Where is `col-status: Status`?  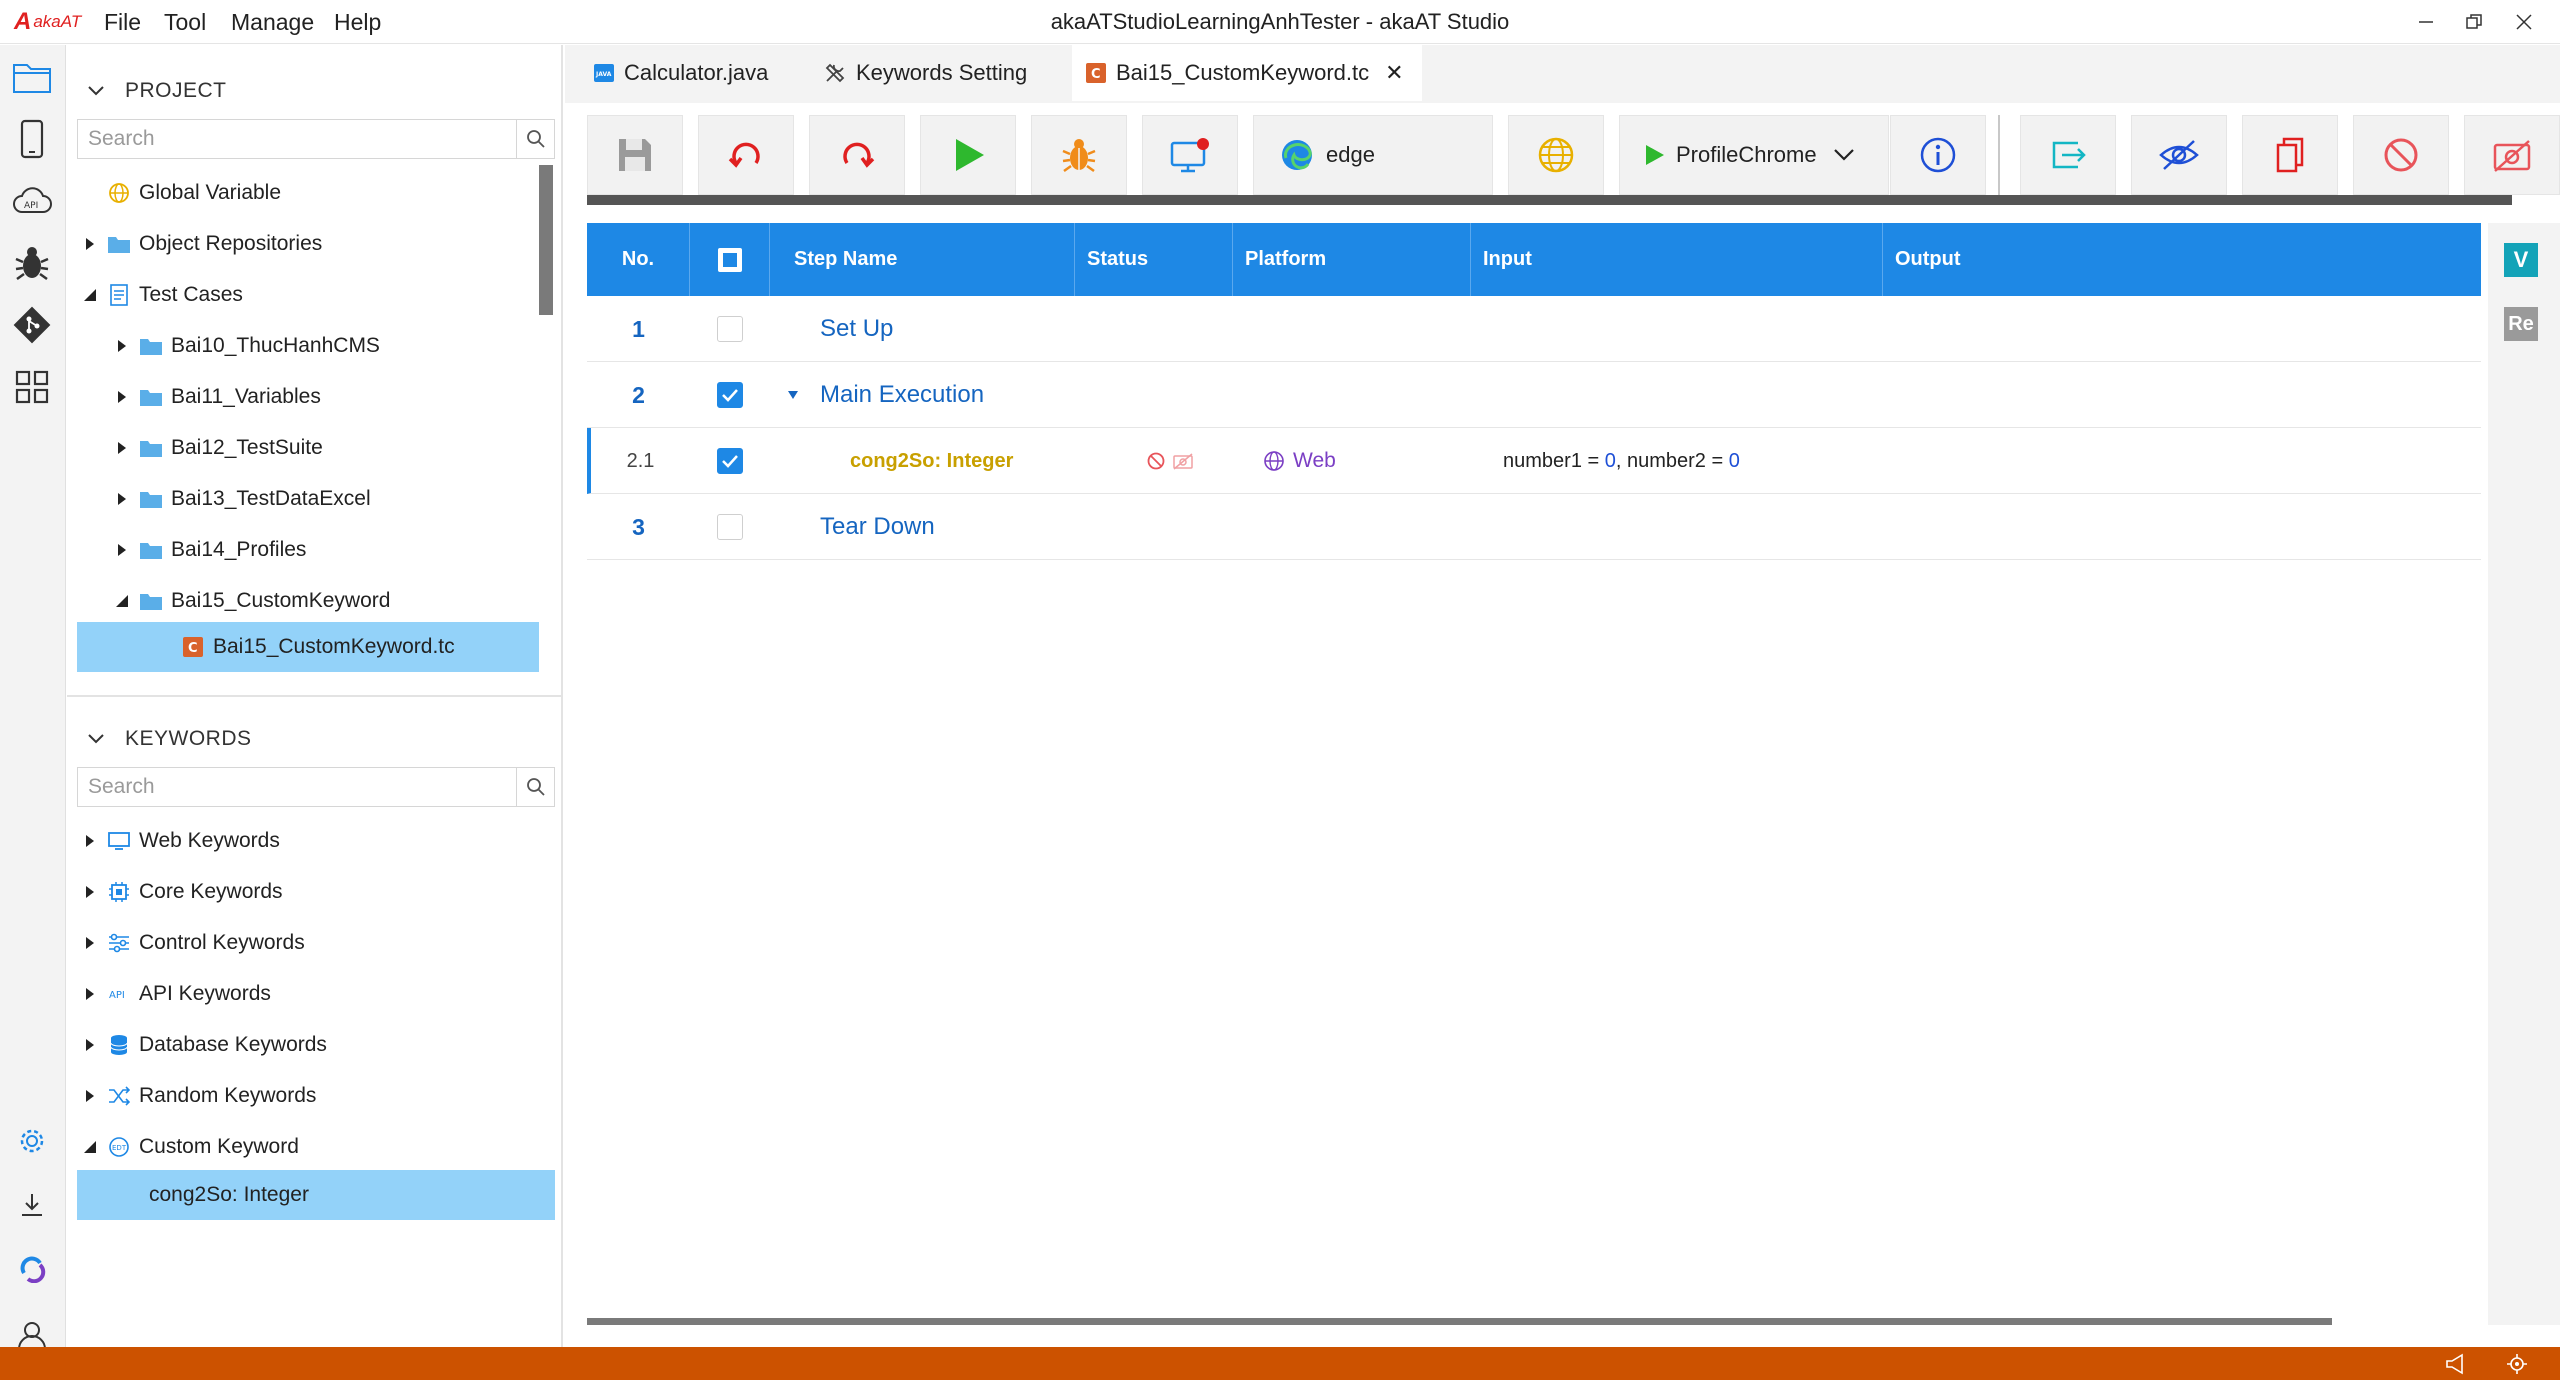 col-status: Status is located at coordinates (1154, 259).